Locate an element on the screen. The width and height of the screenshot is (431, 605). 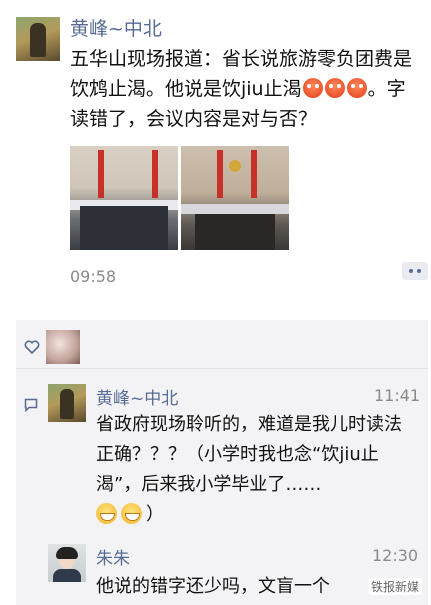
comment-time: 12:30 is located at coordinates (395, 555).